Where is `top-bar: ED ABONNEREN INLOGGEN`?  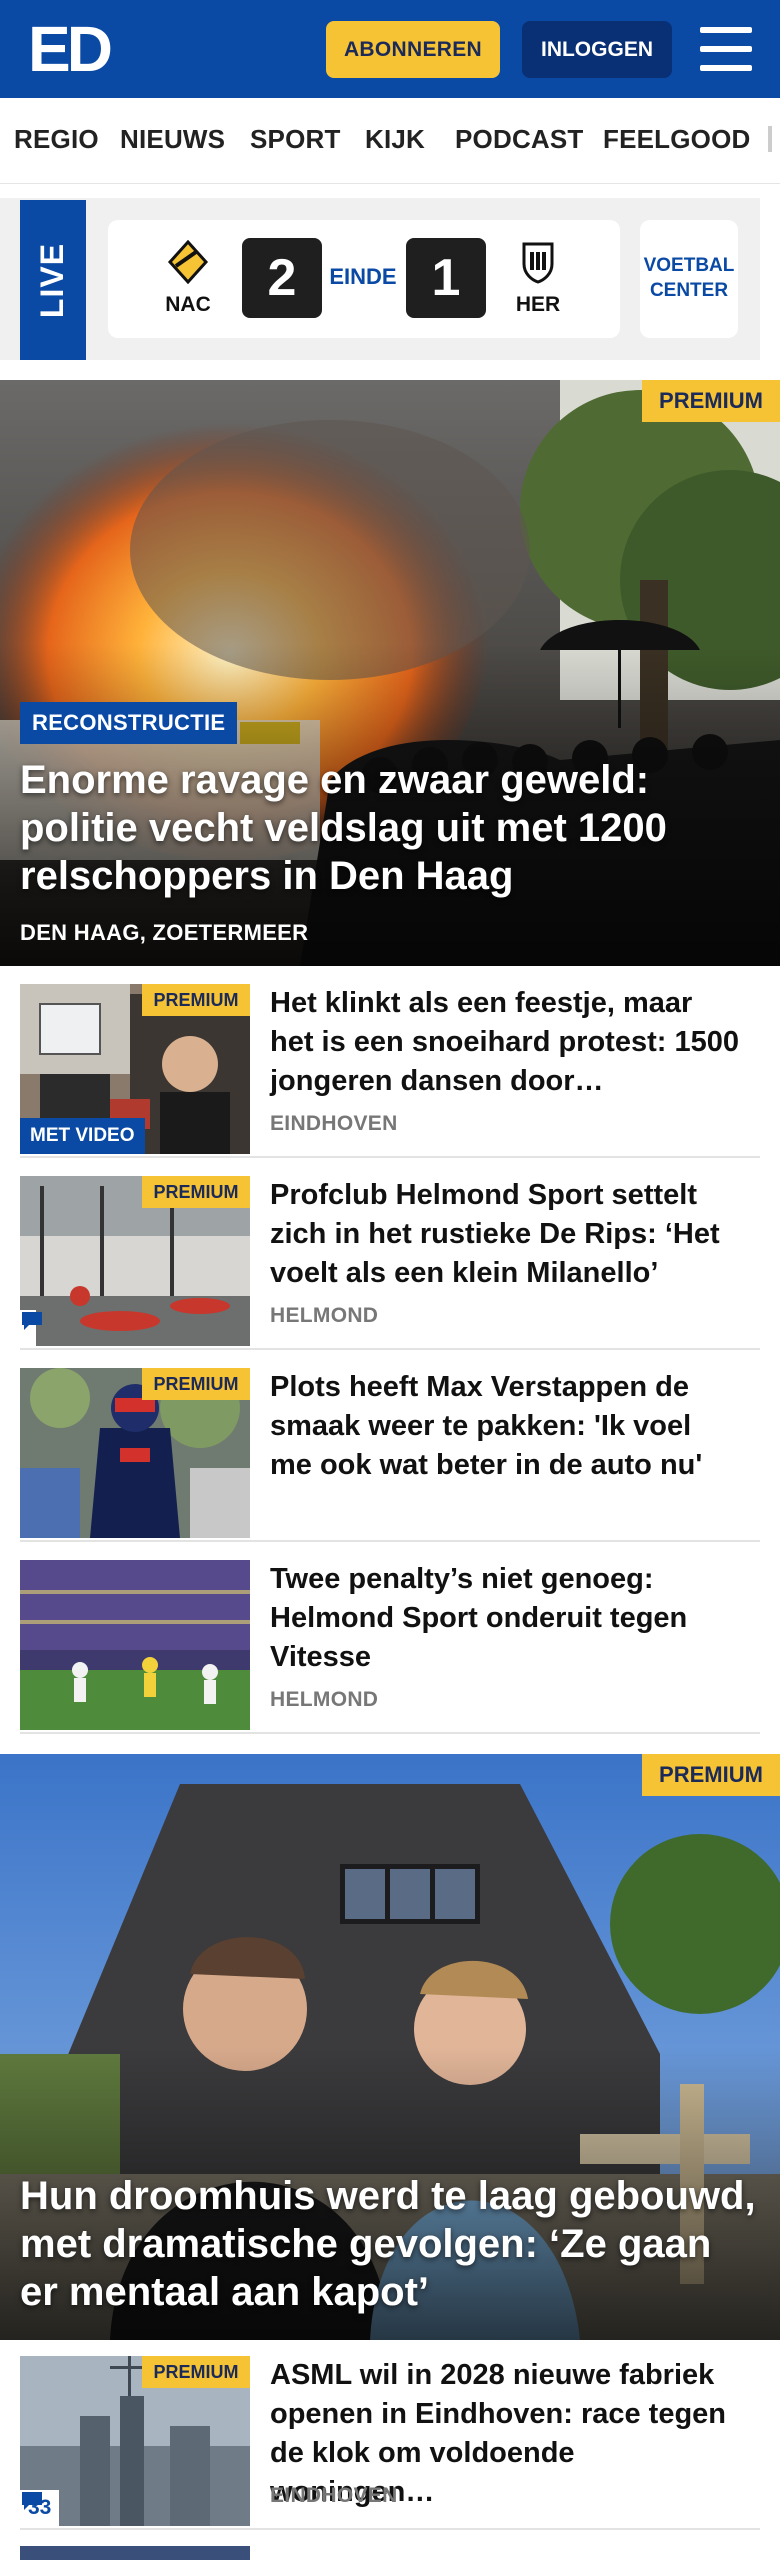
top-bar: ED ABONNEREN INLOGGEN is located at coordinates (390, 49).